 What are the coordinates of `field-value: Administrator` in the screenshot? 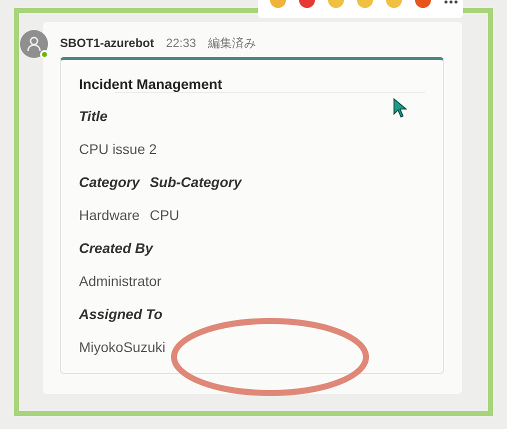 It's located at (120, 281).